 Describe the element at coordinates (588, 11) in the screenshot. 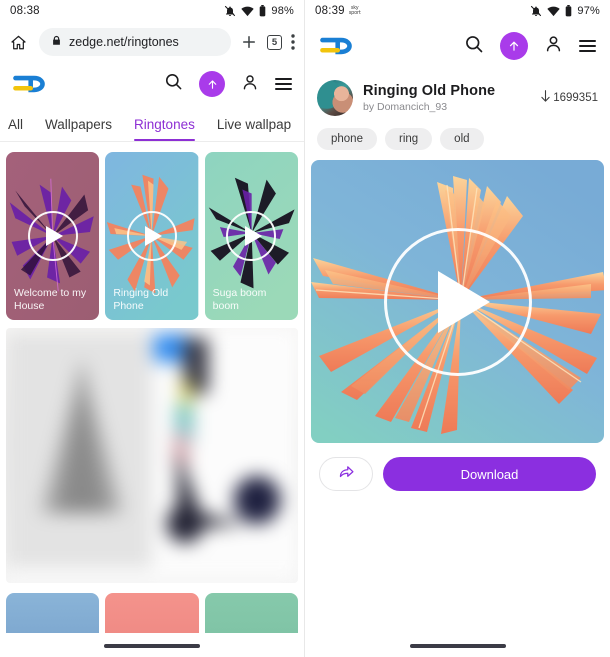

I see `battery-percent: 97%` at that location.